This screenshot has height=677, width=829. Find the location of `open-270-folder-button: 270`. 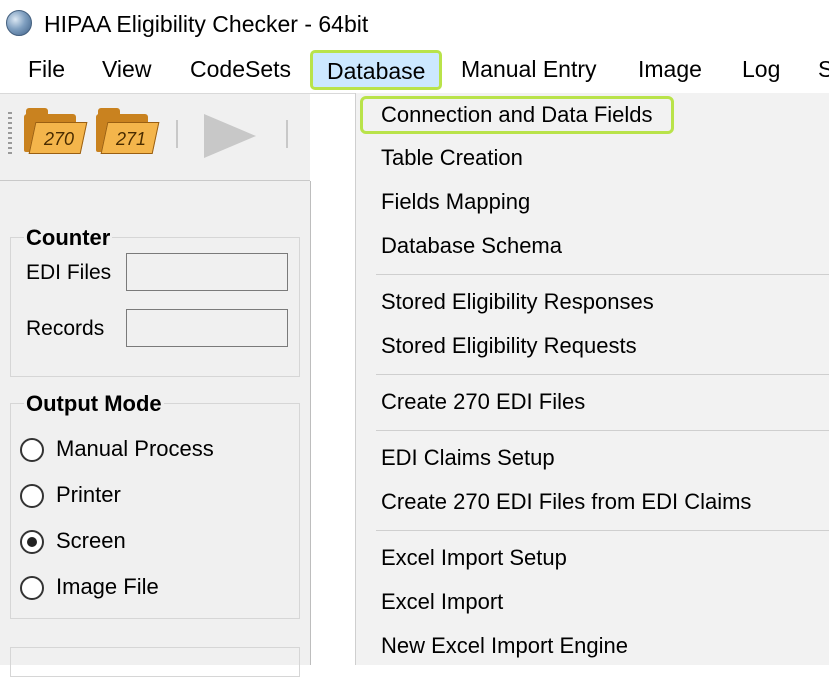

open-270-folder-button: 270 is located at coordinates (56, 131).